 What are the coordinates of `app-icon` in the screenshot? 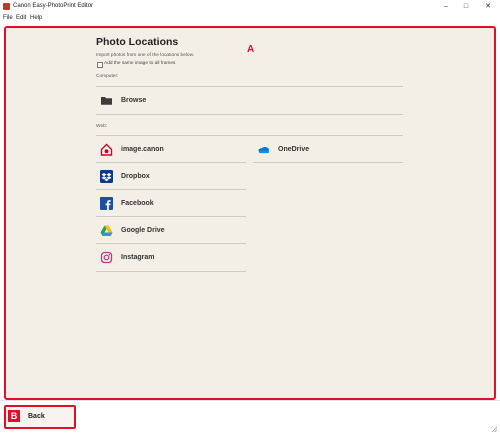 It's located at (6, 6).